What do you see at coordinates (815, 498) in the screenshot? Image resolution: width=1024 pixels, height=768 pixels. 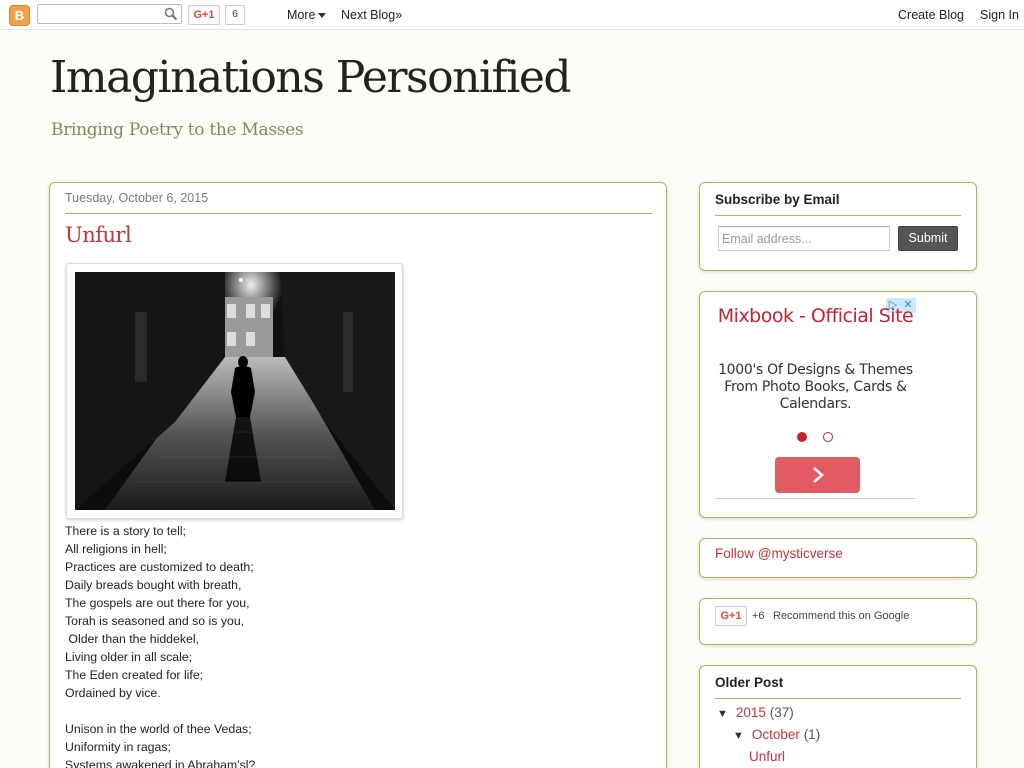 I see `ad-divider` at bounding box center [815, 498].